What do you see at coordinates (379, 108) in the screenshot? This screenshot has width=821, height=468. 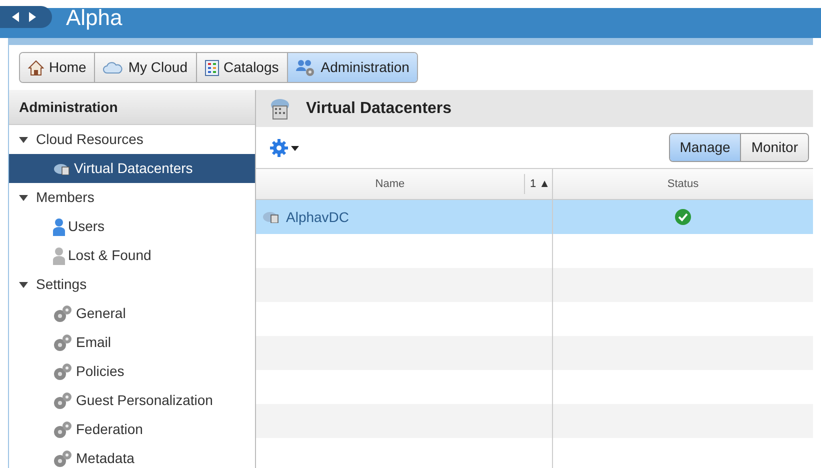 I see `panel-title: Virtual Datacenters` at bounding box center [379, 108].